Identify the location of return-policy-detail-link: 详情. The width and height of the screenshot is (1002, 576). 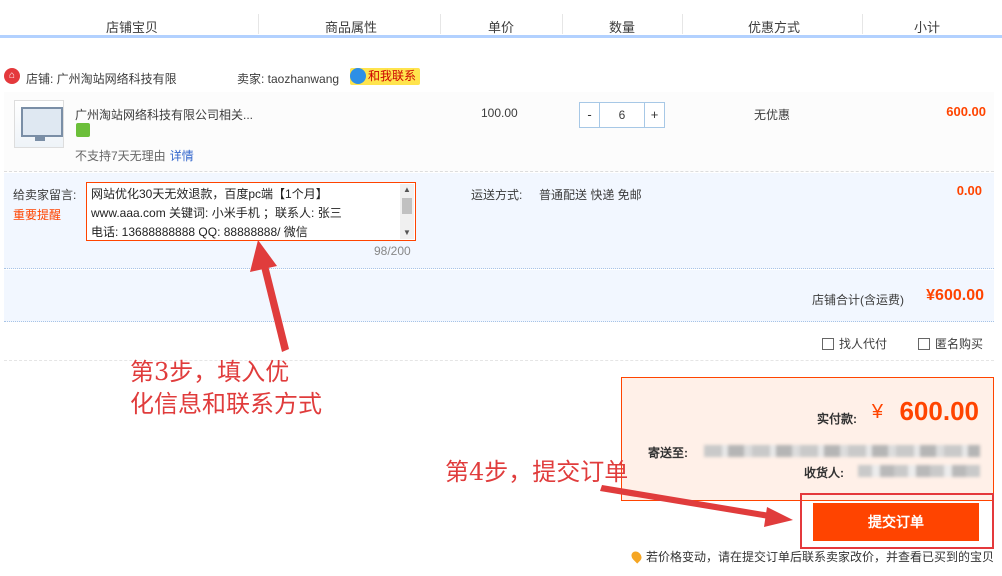
(182, 156).